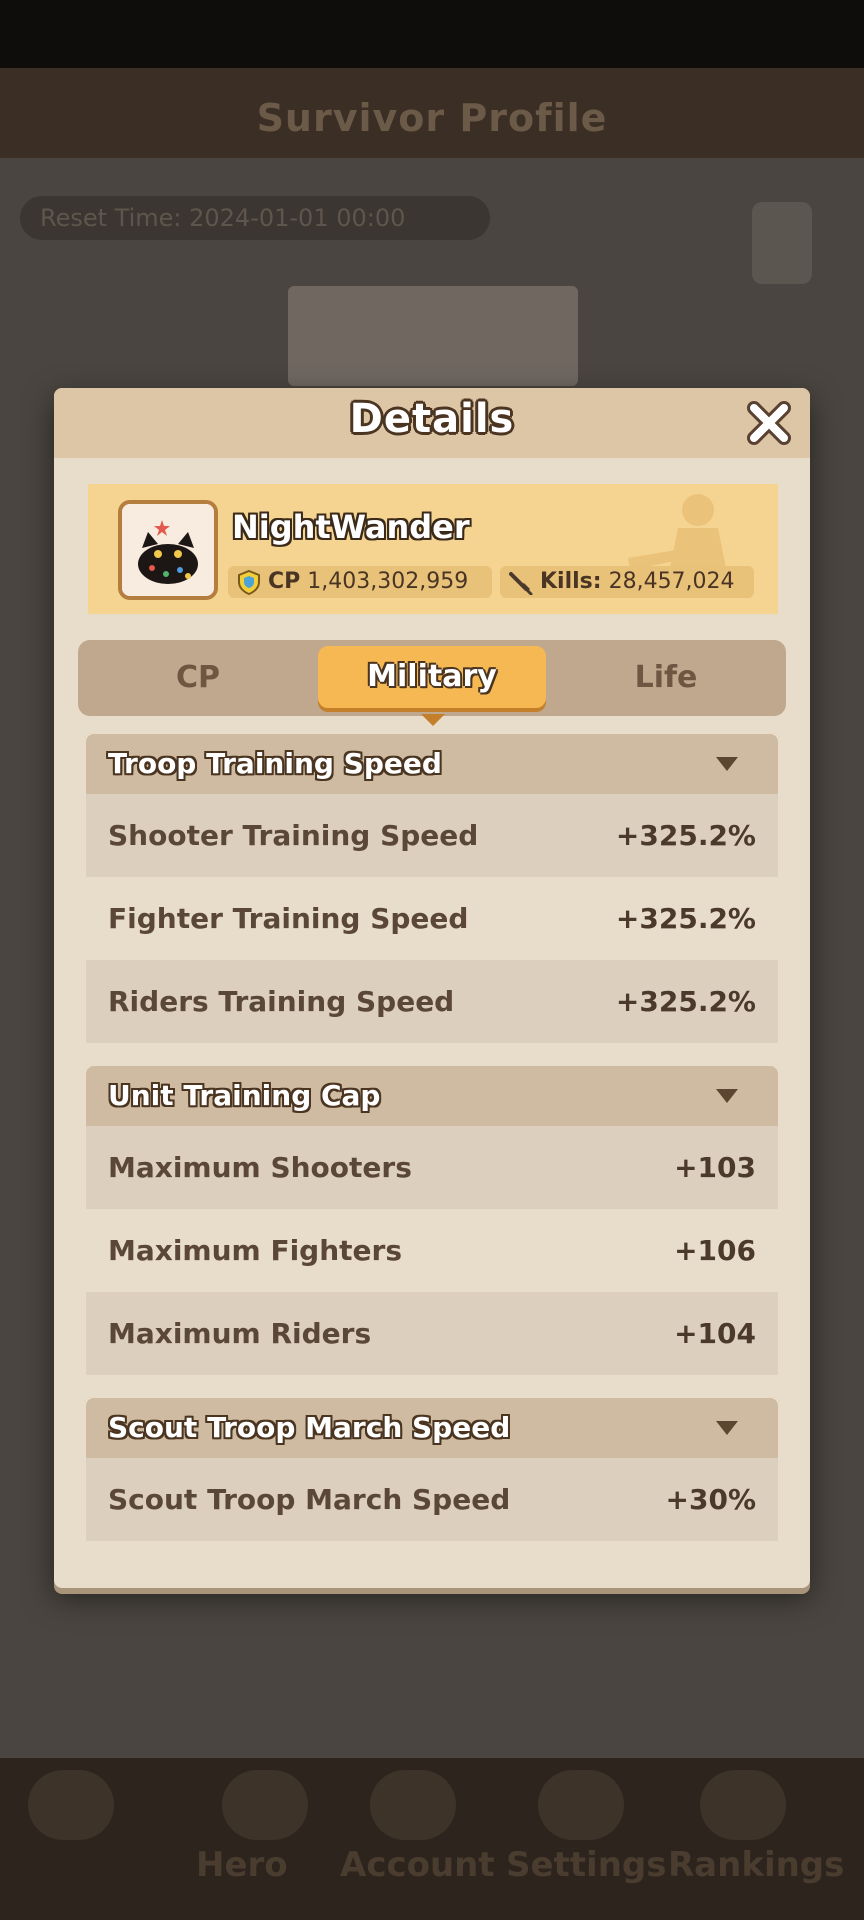 The image size is (864, 1920). I want to click on nav-rankings: Rankings, so click(756, 1865).